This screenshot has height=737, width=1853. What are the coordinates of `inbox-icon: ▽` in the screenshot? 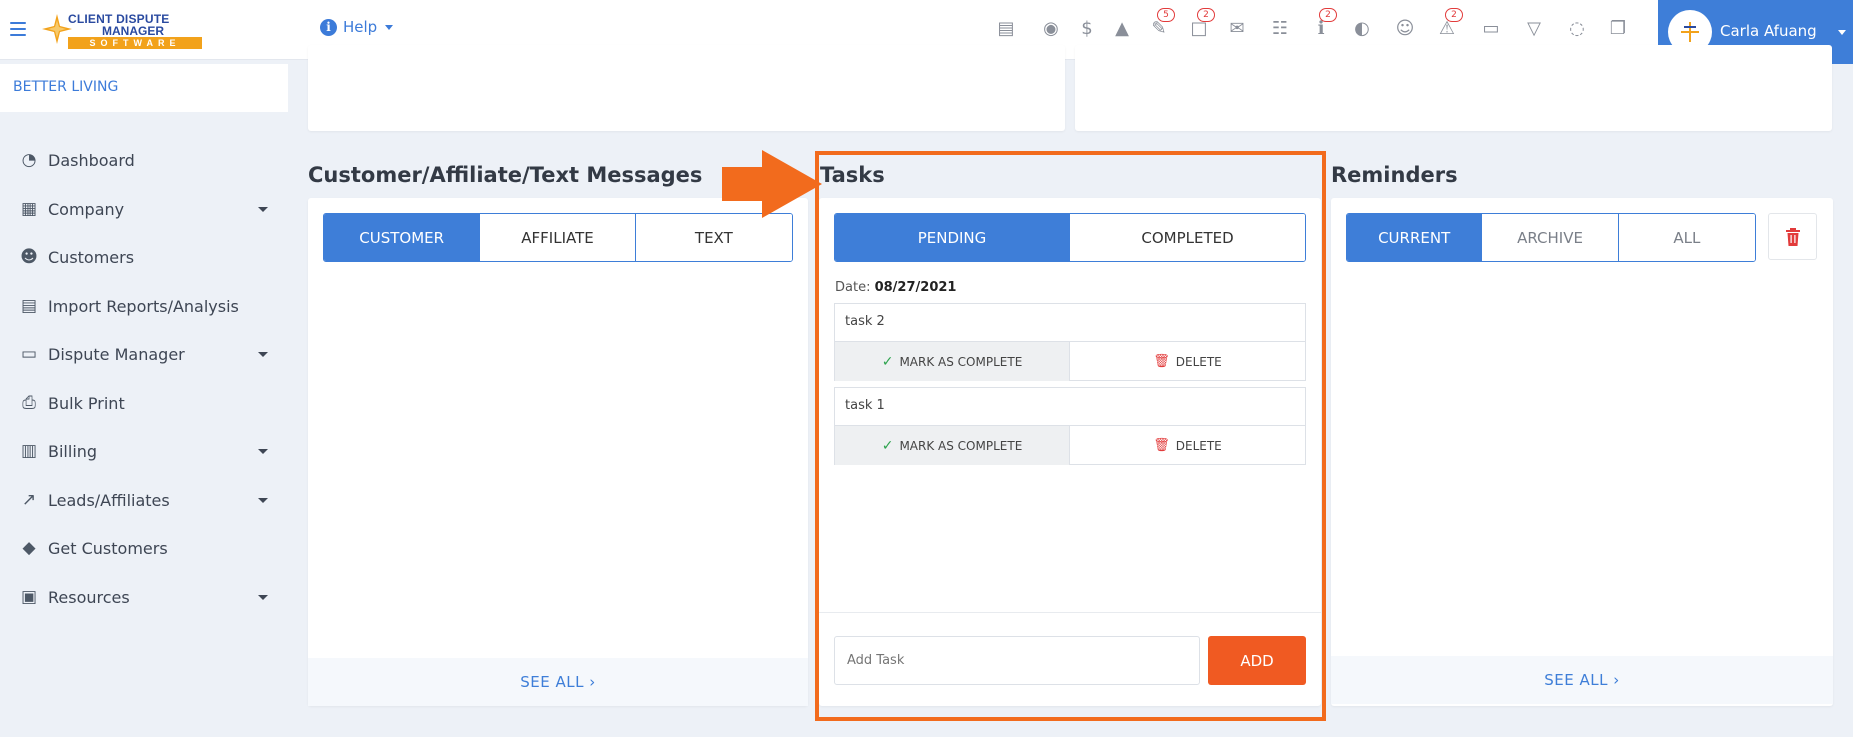 It's located at (1534, 29).